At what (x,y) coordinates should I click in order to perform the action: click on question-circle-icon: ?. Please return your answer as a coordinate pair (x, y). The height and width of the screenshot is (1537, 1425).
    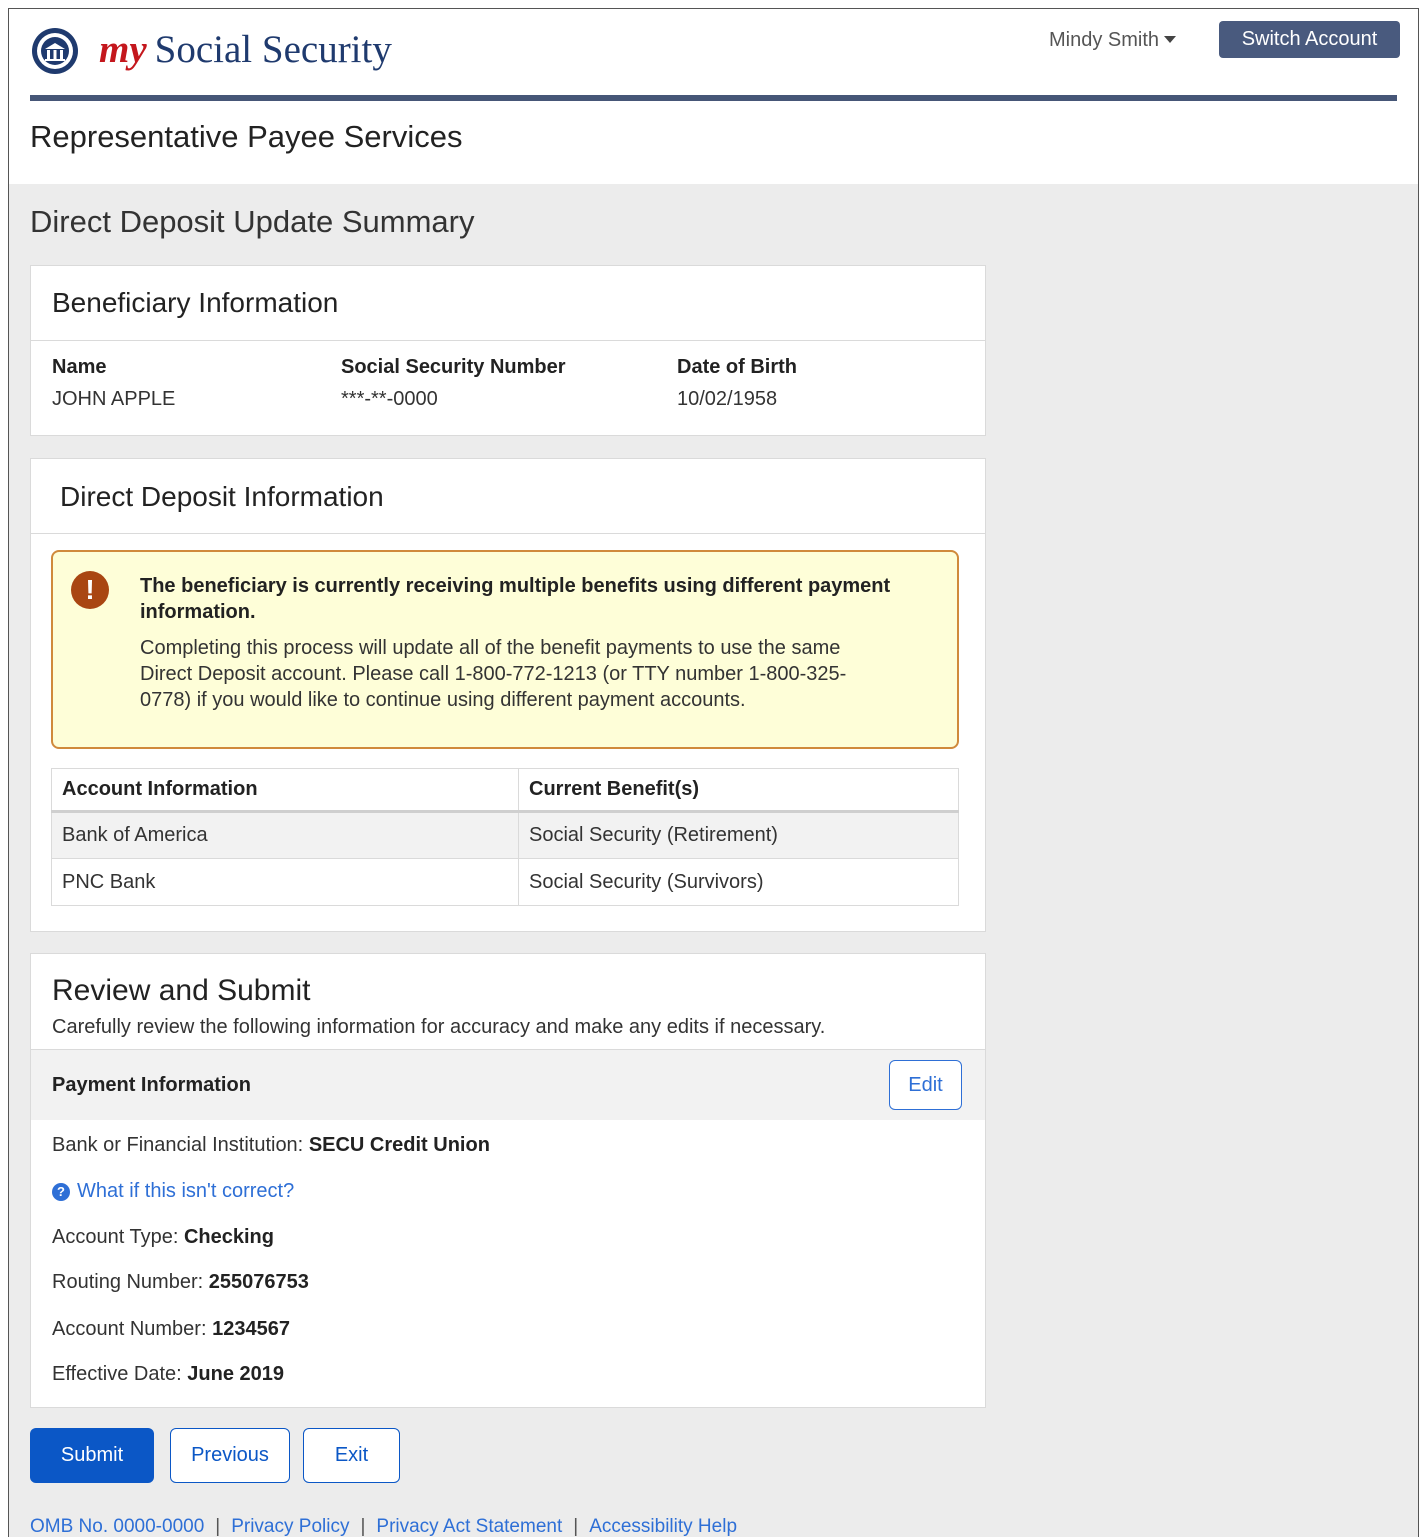
    Looking at the image, I should click on (61, 1192).